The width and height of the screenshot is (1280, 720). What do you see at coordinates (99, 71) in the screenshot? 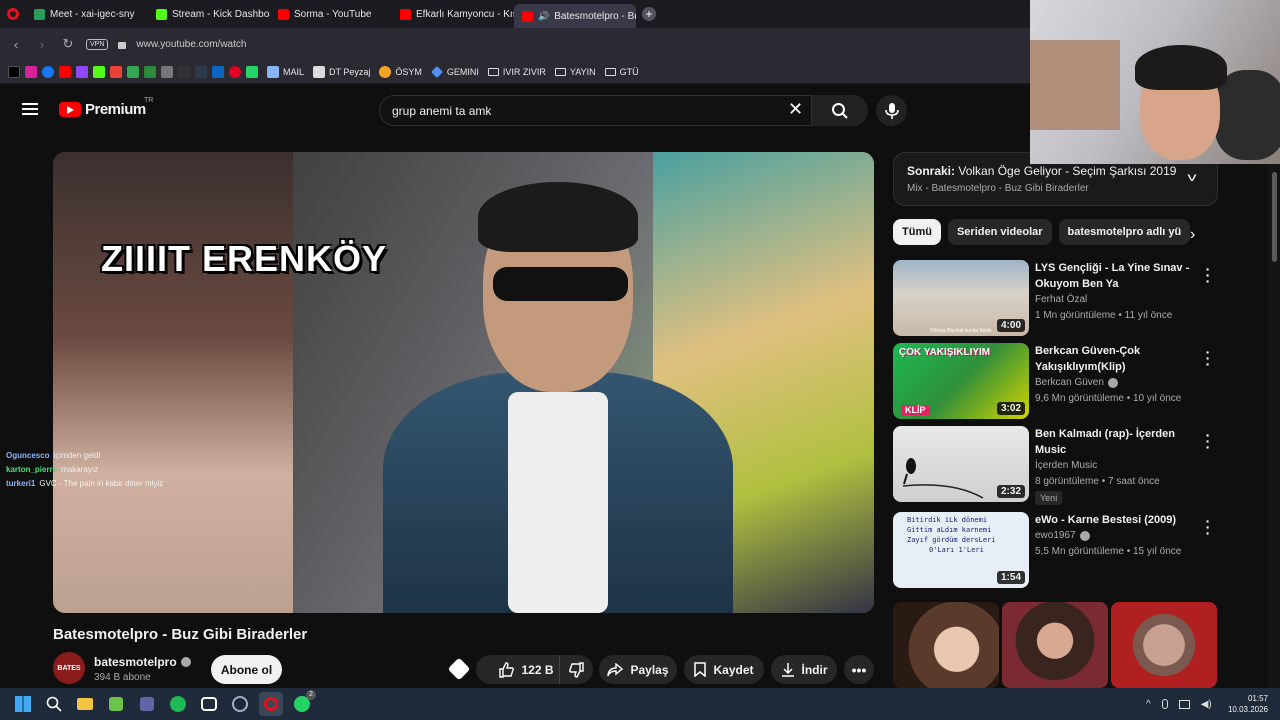
I see `kick-icon` at bounding box center [99, 71].